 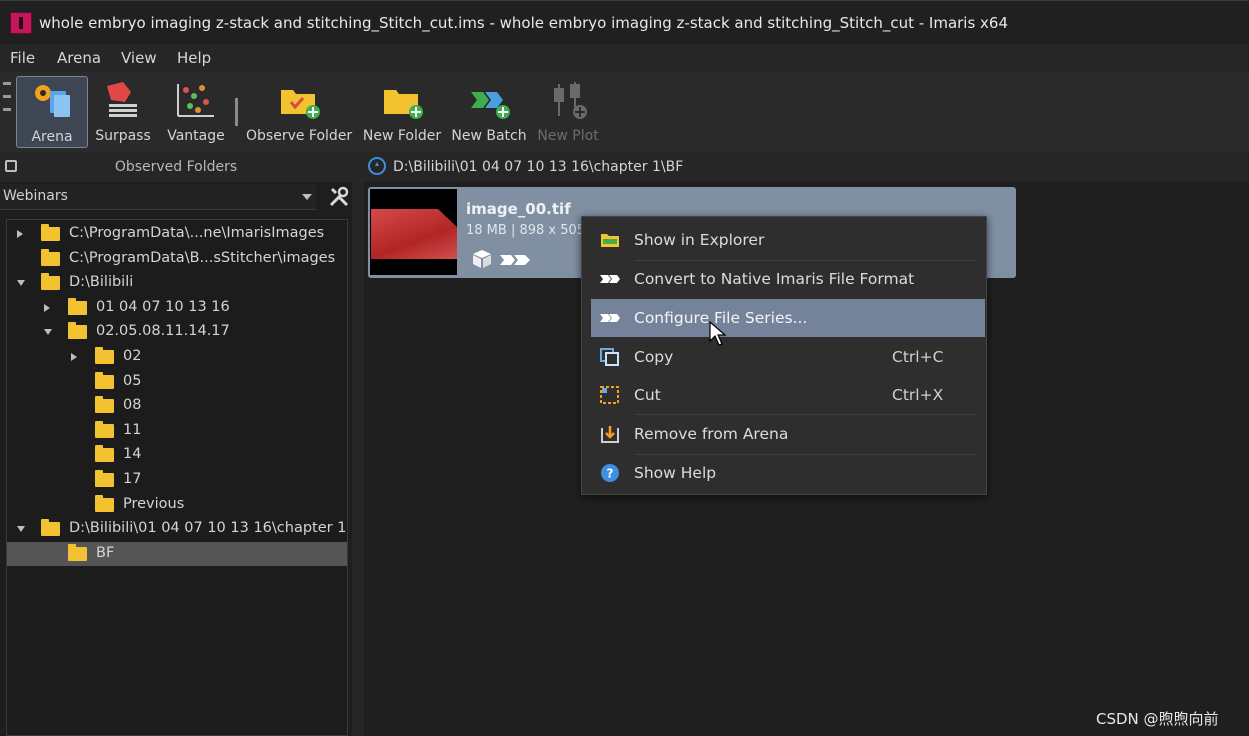 What do you see at coordinates (236, 112) in the screenshot?
I see `toolbar-separator` at bounding box center [236, 112].